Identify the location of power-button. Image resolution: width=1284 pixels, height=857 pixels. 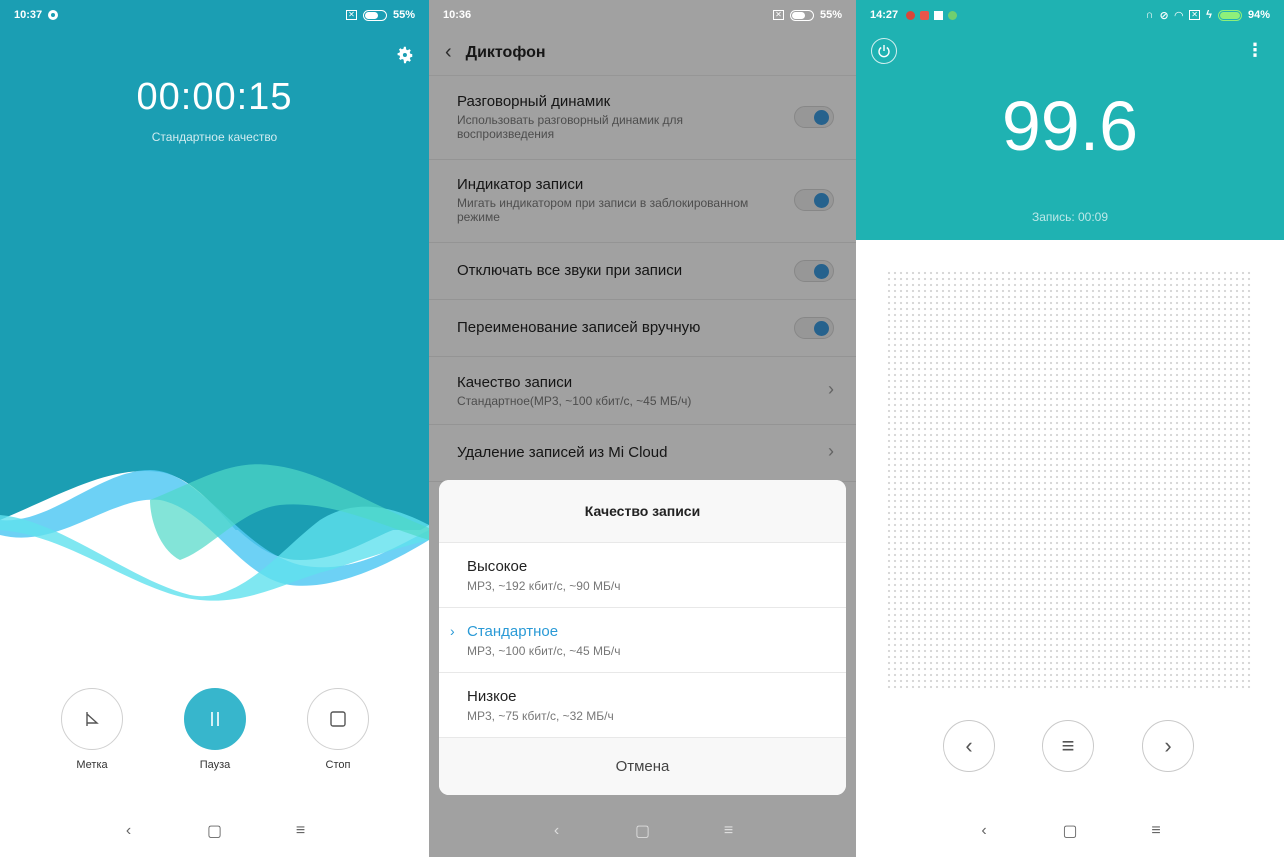
(884, 51).